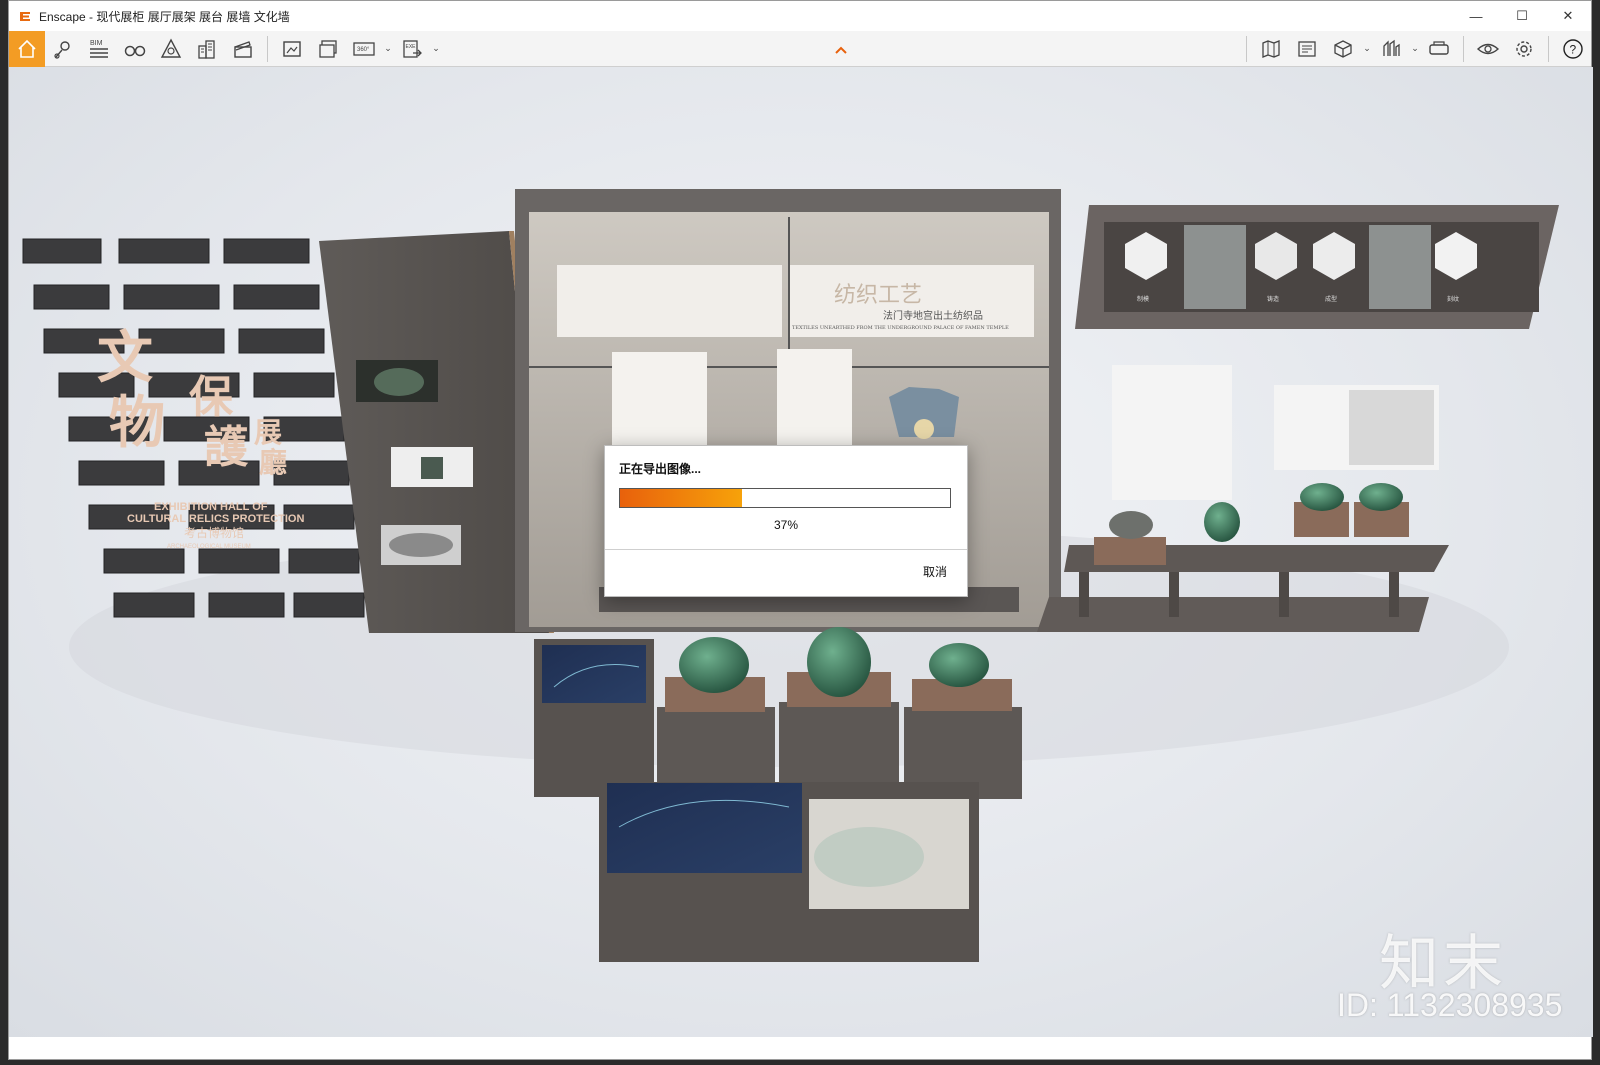 The width and height of the screenshot is (1600, 1065). I want to click on asset-library-icon, so click(171, 48).